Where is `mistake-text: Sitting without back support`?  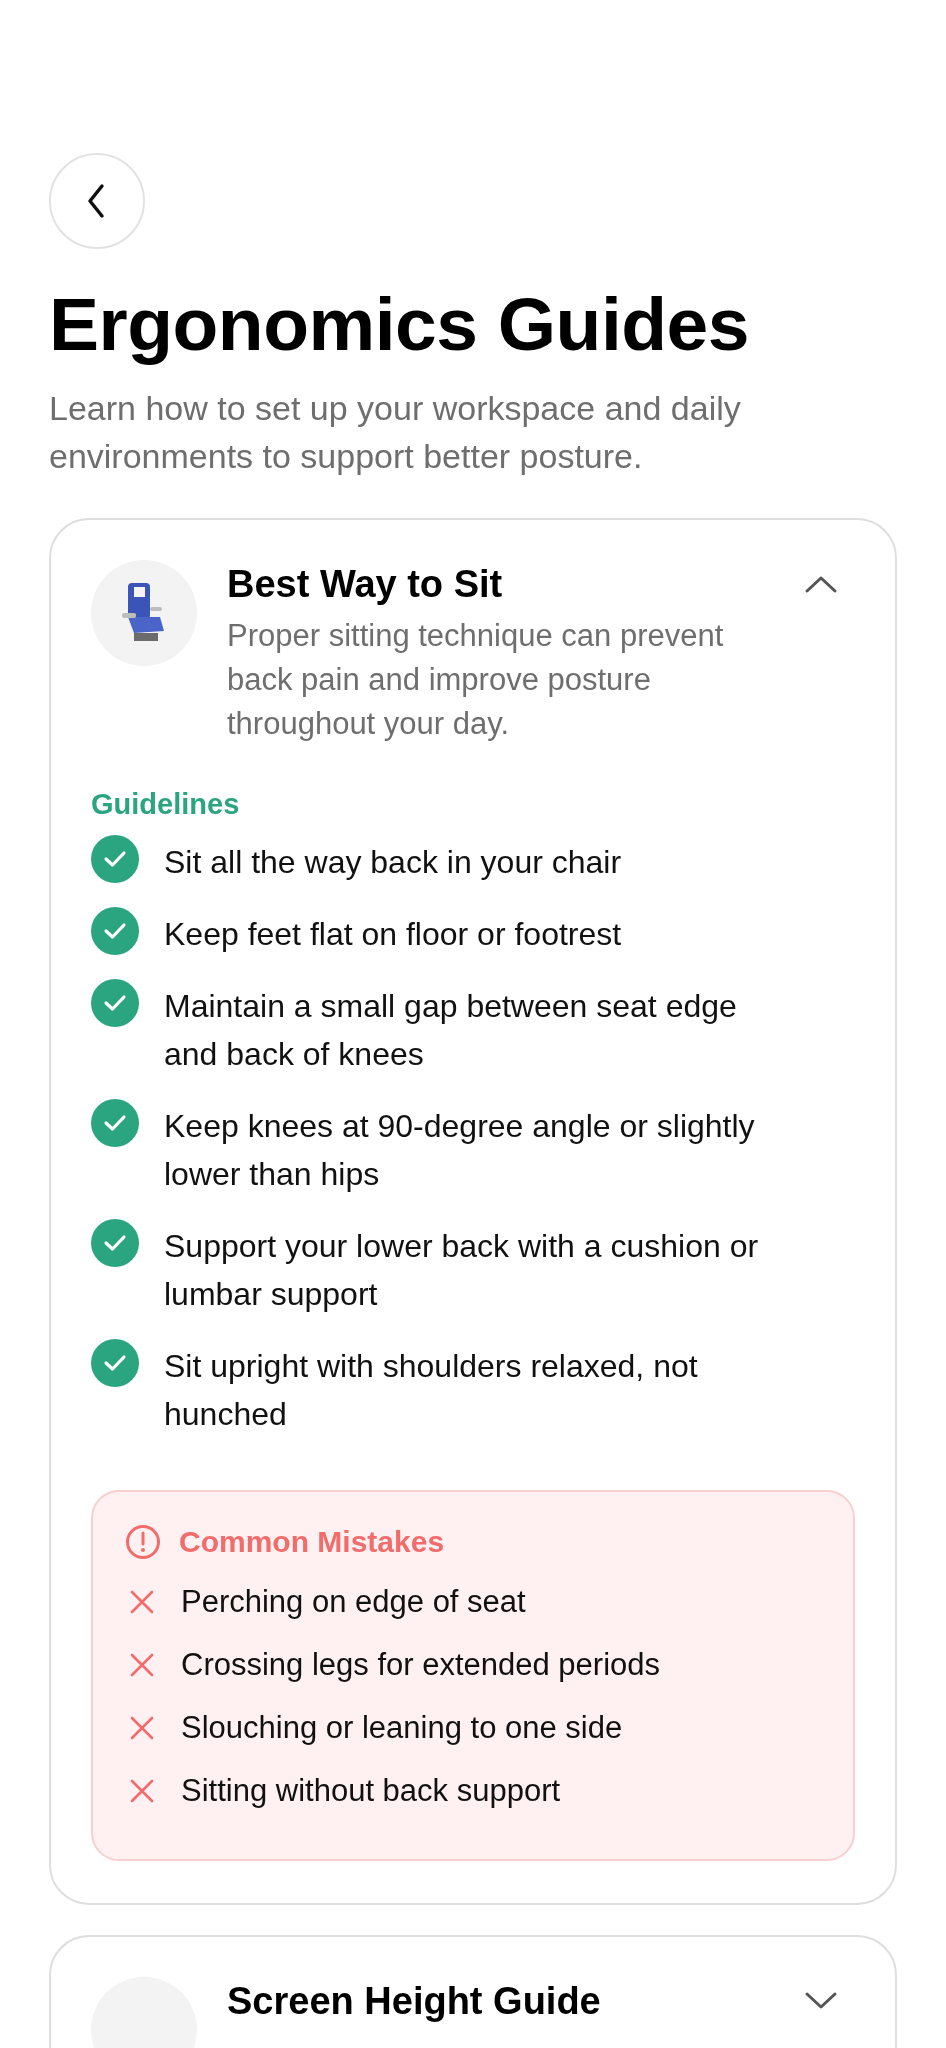
mistake-text: Sitting without back support is located at coordinates (371, 1790).